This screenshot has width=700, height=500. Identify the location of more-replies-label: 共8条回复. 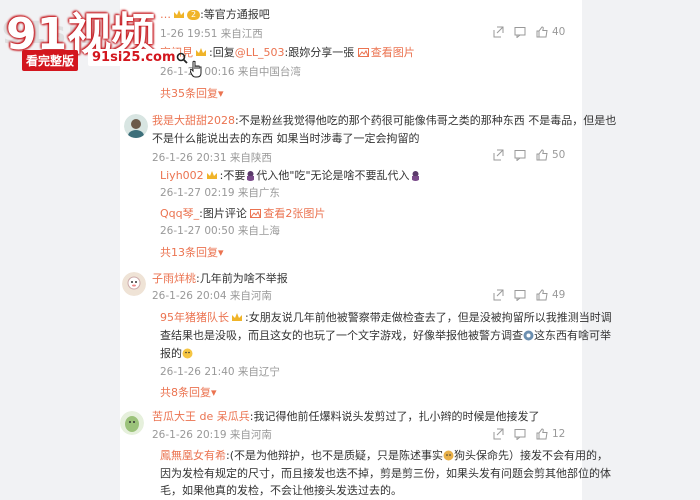
(185, 392).